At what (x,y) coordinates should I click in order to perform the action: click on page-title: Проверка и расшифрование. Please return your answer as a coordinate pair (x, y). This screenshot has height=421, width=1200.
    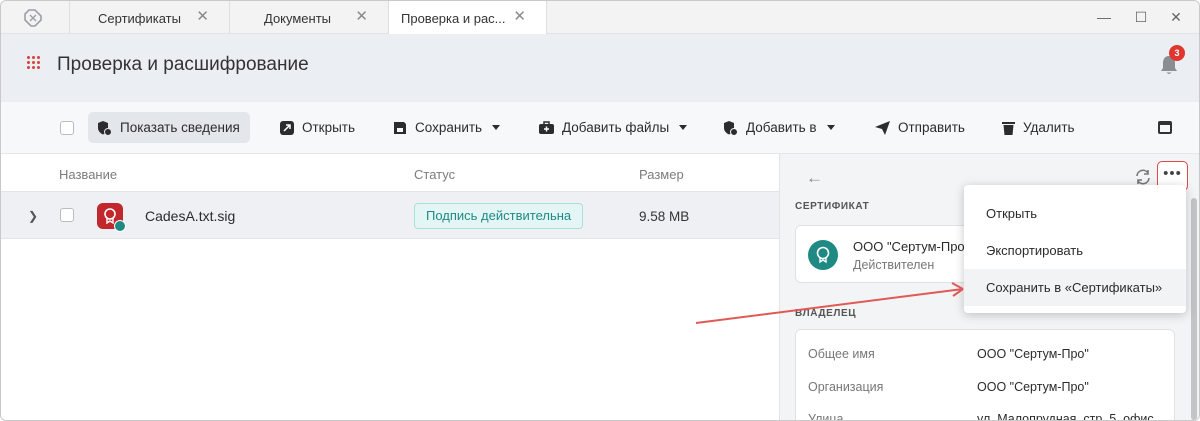
    Looking at the image, I should click on (183, 64).